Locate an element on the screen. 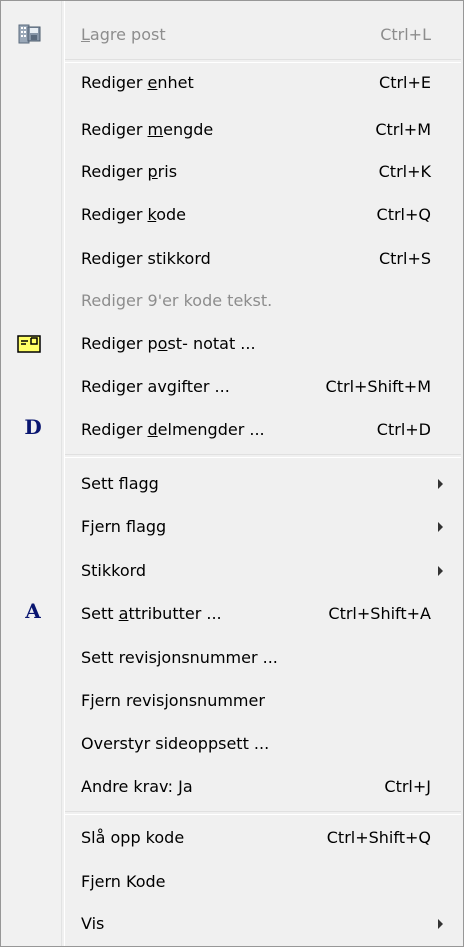 This screenshot has height=947, width=464. label-pre: Sett is located at coordinates (100, 613).